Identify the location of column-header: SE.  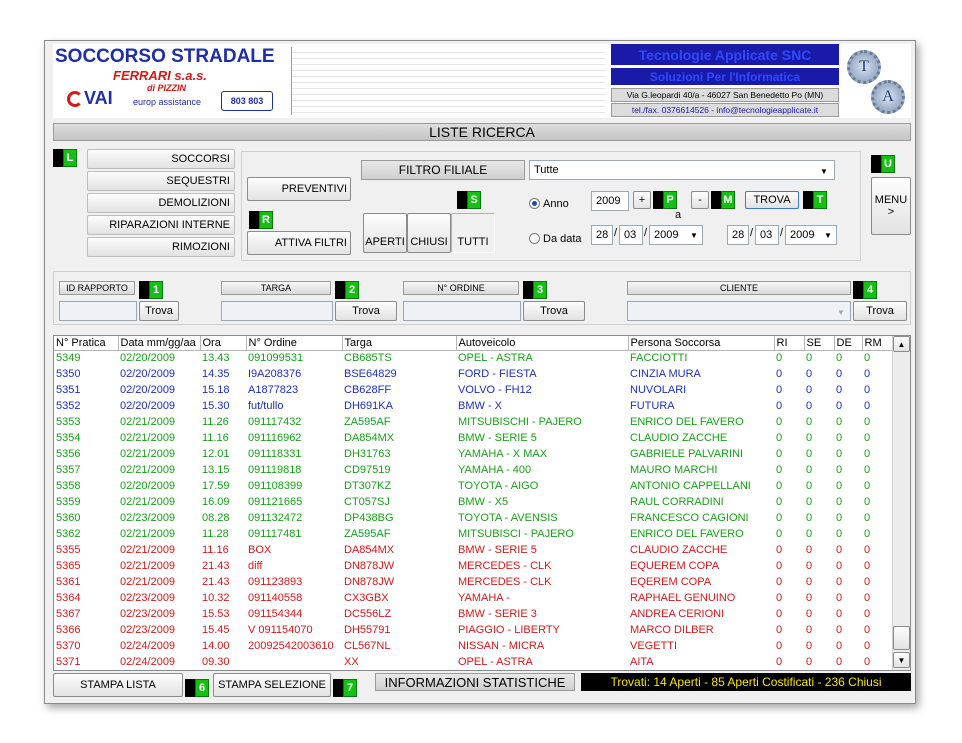
(819, 343).